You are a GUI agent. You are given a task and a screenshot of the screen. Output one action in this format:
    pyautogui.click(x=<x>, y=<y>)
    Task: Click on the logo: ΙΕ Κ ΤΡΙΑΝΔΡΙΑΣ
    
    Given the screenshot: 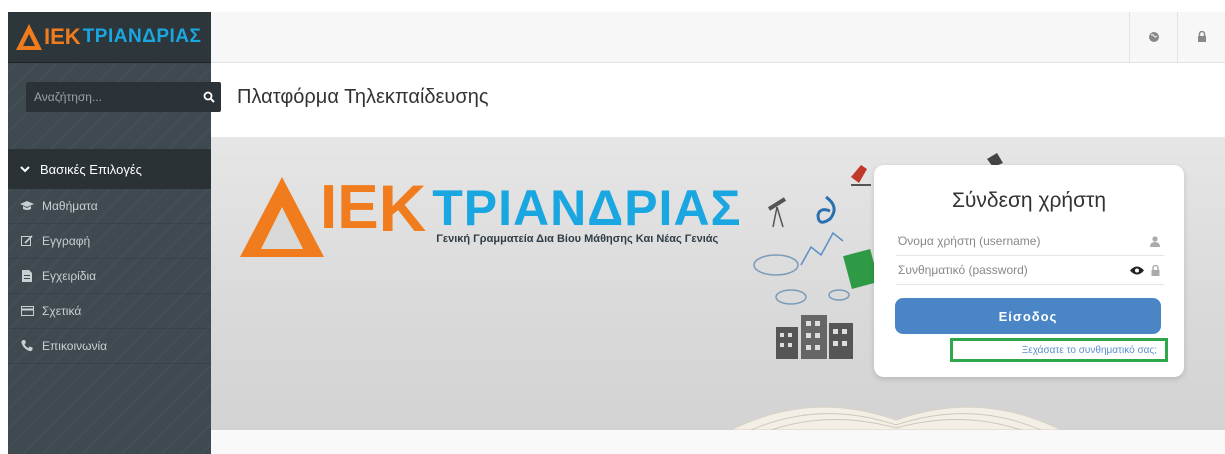 What is the action you would take?
    pyautogui.click(x=108, y=37)
    